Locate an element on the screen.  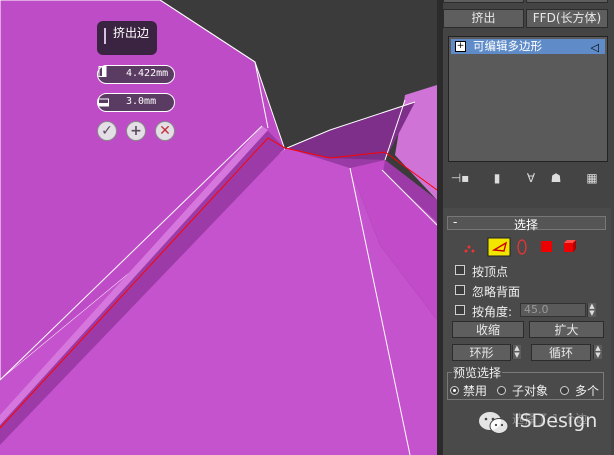
rollout-title: 选择 is located at coordinates (526, 225).